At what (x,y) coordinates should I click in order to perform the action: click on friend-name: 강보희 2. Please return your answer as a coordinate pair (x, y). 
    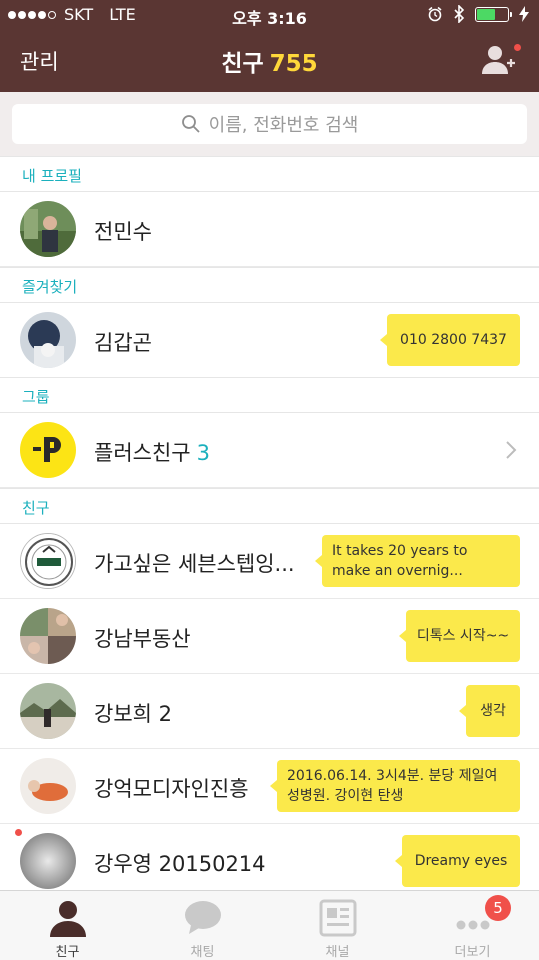
    Looking at the image, I should click on (133, 714).